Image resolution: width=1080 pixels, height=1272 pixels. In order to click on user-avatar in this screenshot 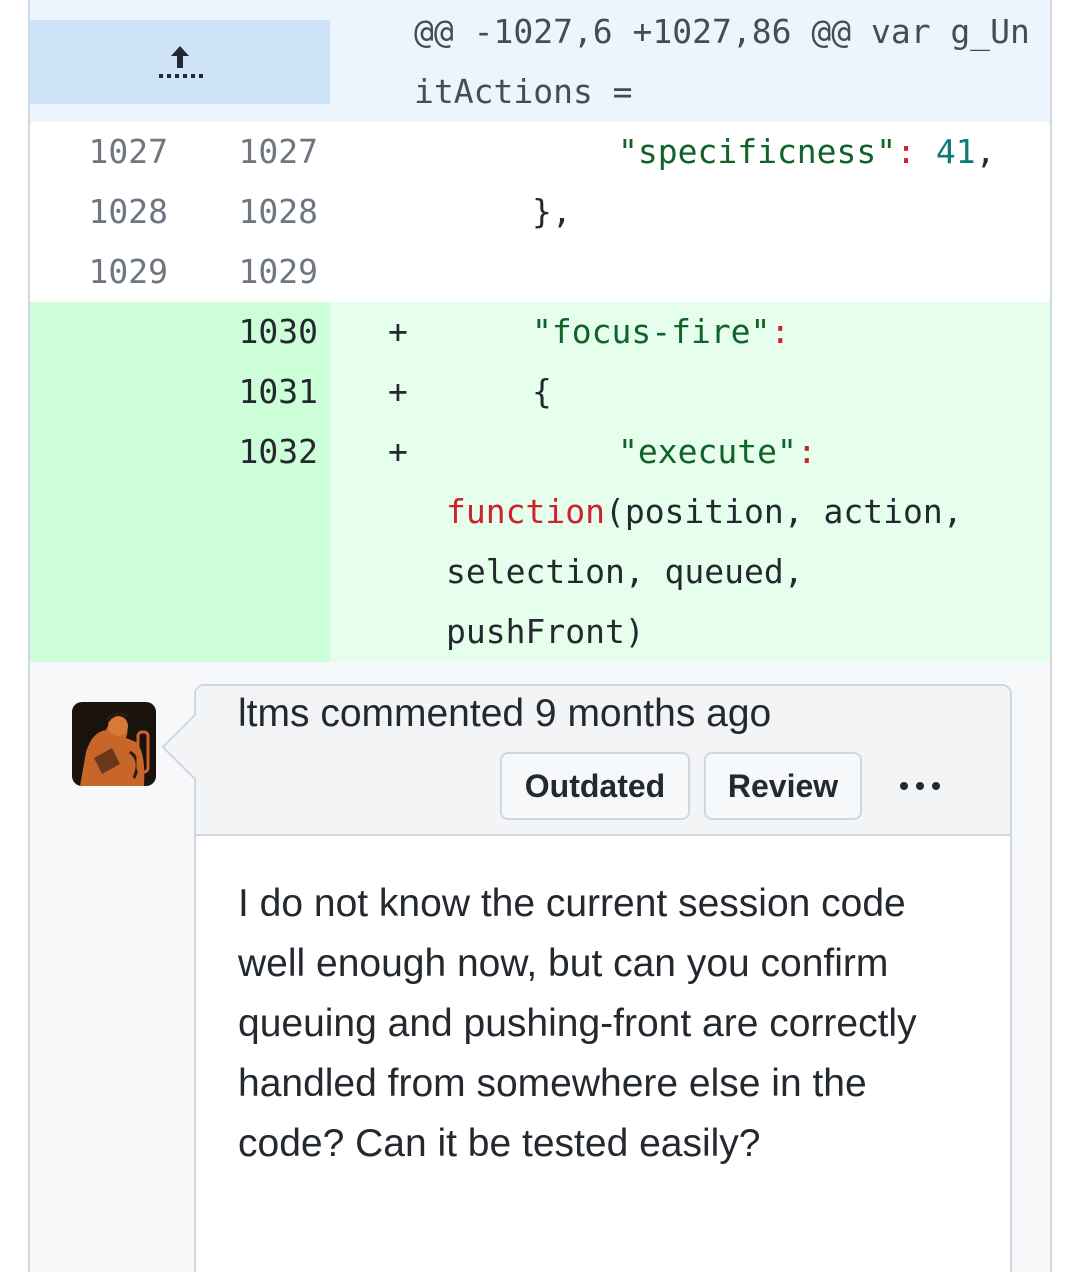, I will do `click(114, 744)`.